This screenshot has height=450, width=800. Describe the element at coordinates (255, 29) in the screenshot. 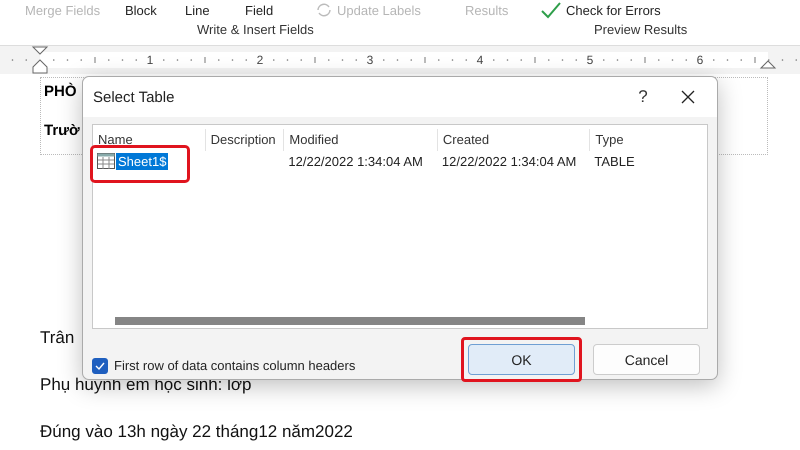

I see `group-label: Write & Insert Fields` at that location.